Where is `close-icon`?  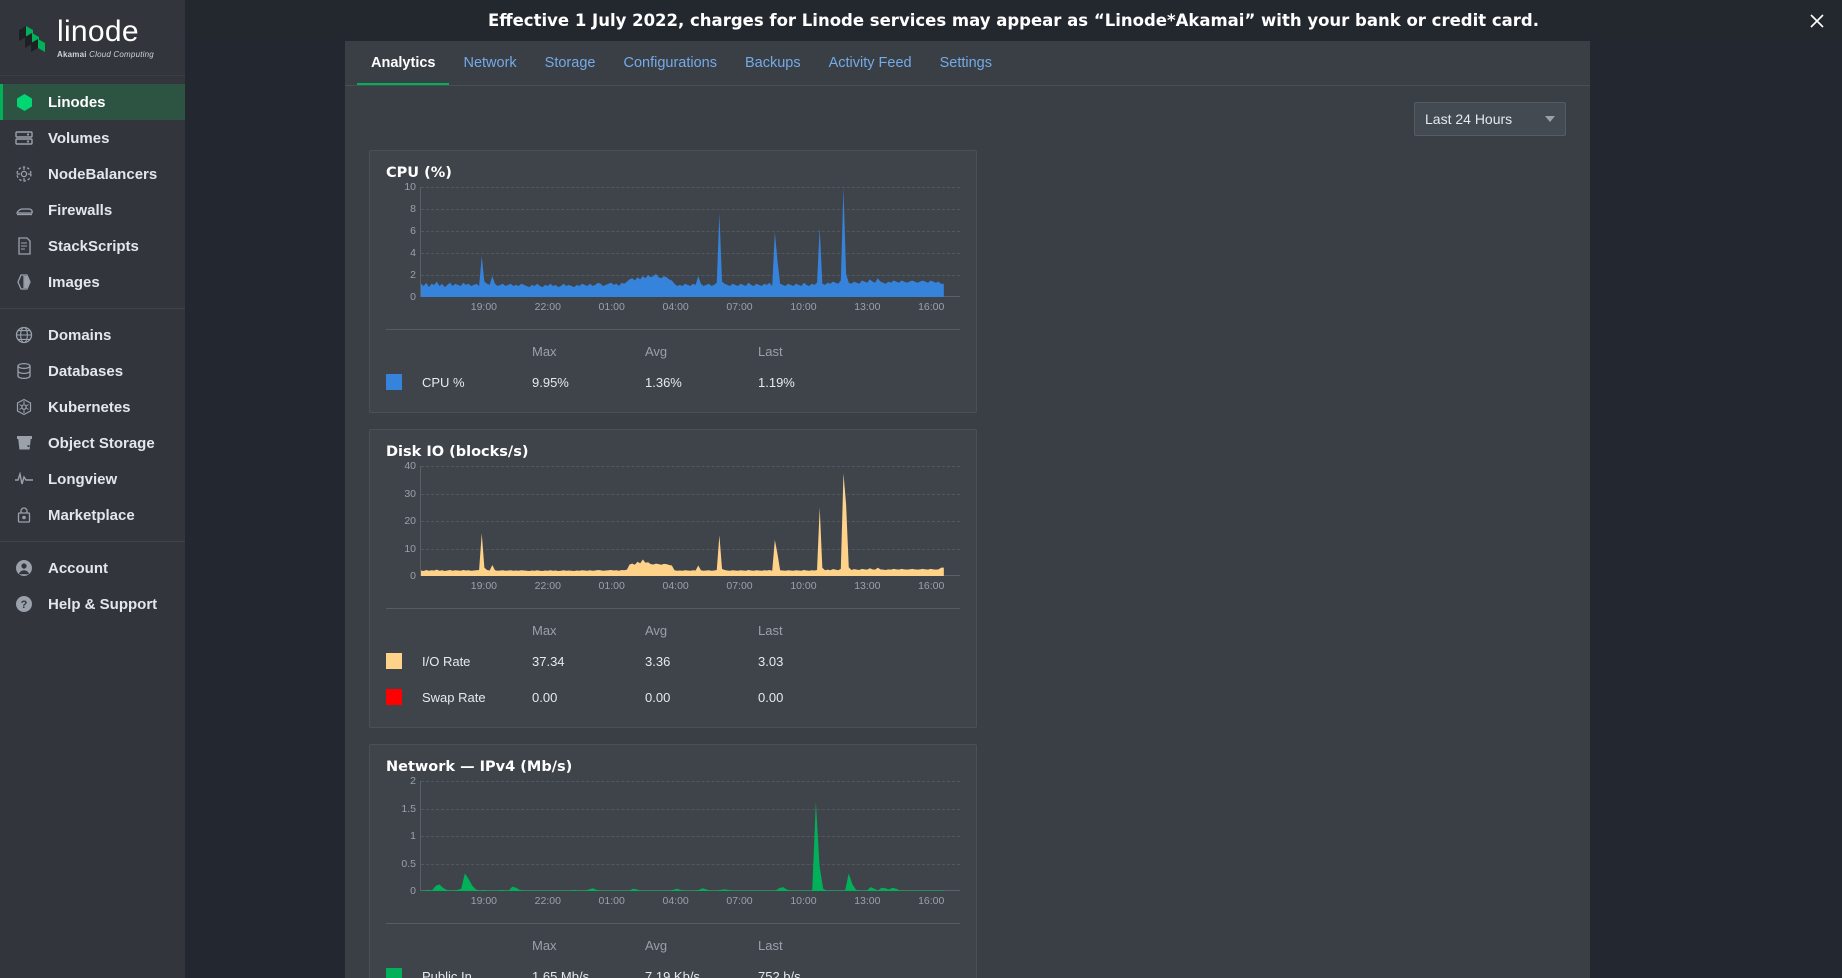
close-icon is located at coordinates (1817, 21).